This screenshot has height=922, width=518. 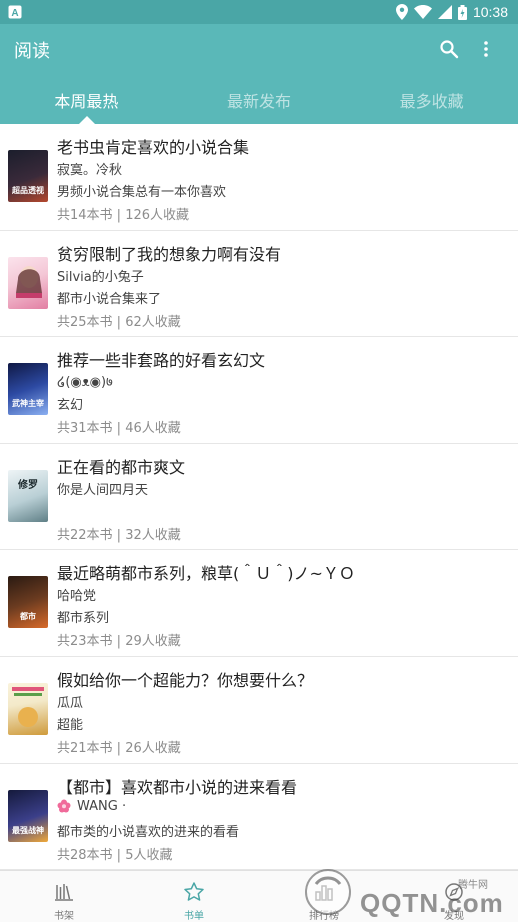 What do you see at coordinates (28, 485) in the screenshot?
I see `cover-title: 修罗` at bounding box center [28, 485].